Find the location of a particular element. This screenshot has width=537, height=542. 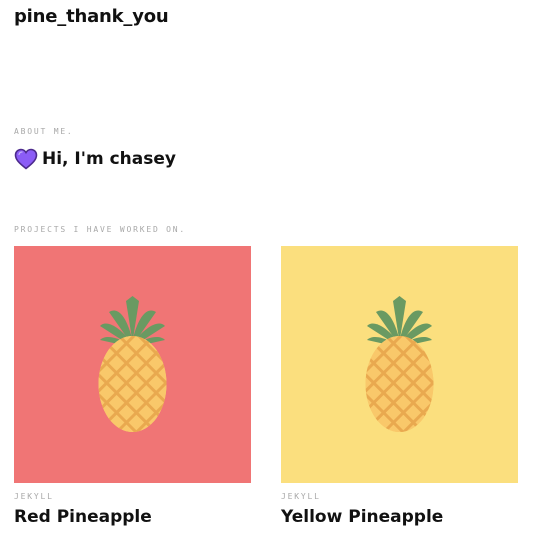

purple-heart-icon is located at coordinates (26, 159).